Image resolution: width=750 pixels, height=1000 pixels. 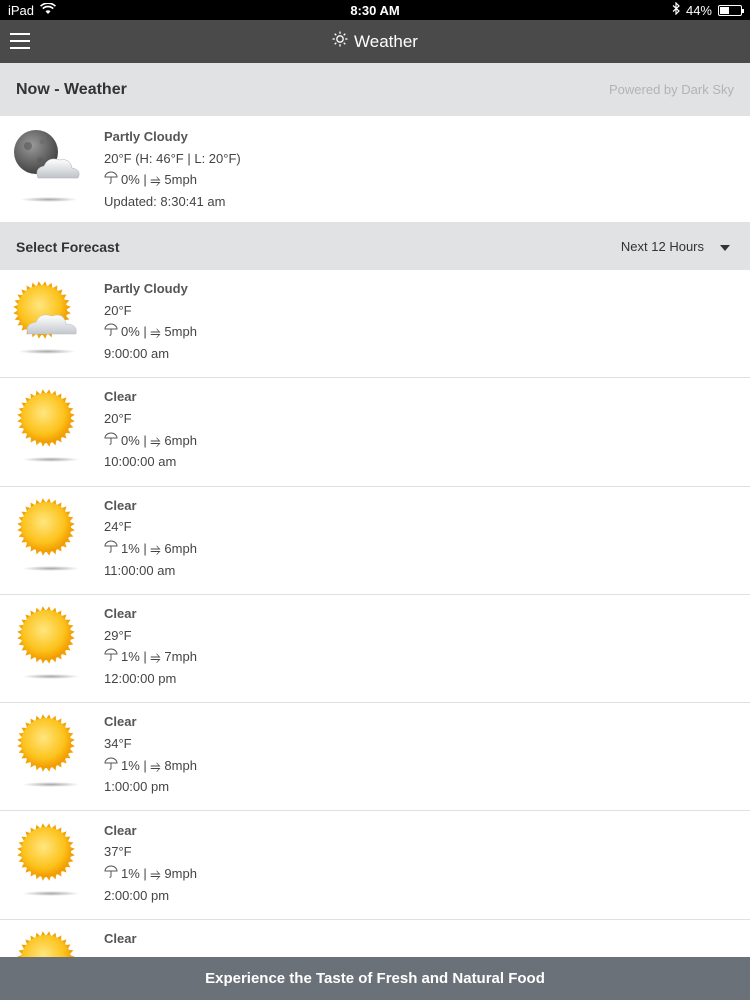 I want to click on forecast-row: Clear 20°F 0% | ⥤ 6mph 10:00:00 am, so click(x=375, y=432).